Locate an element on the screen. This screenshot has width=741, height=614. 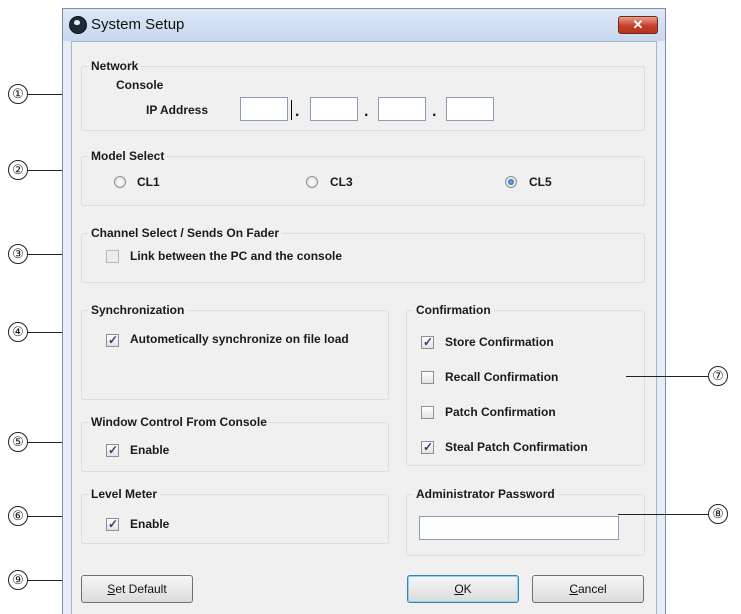
close-button: ✕ is located at coordinates (638, 25).